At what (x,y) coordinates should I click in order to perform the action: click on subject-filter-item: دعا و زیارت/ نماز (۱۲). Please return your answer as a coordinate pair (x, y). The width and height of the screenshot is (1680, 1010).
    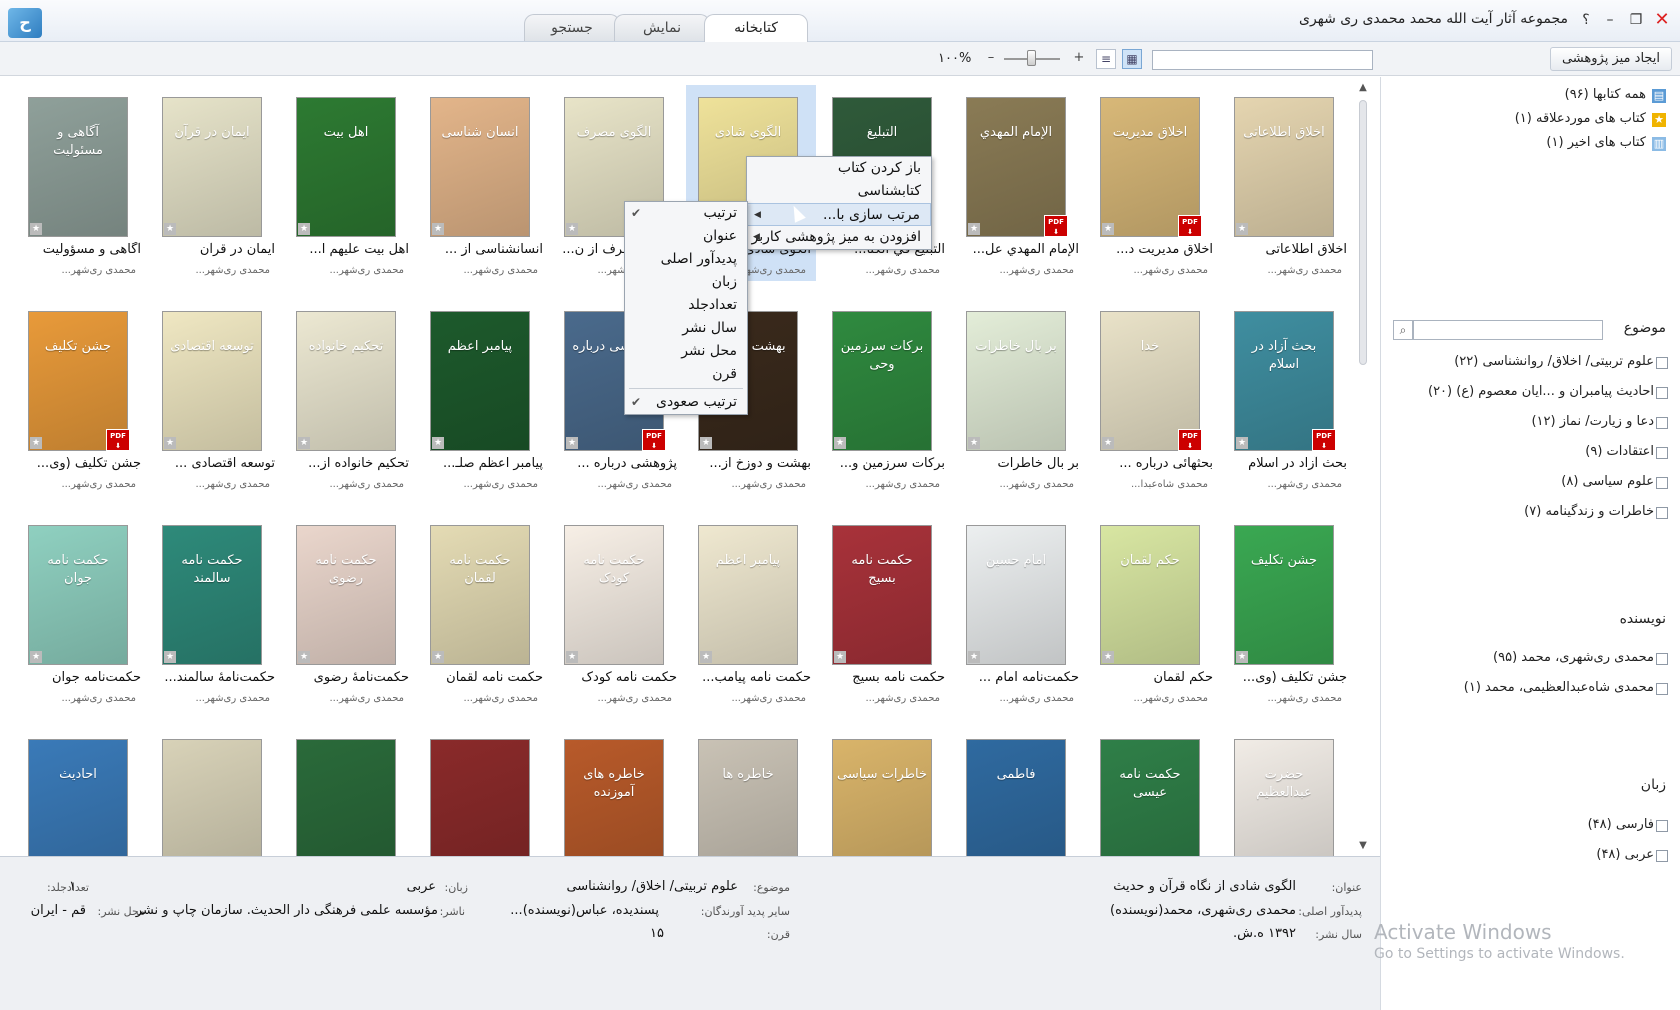
    Looking at the image, I should click on (1592, 421).